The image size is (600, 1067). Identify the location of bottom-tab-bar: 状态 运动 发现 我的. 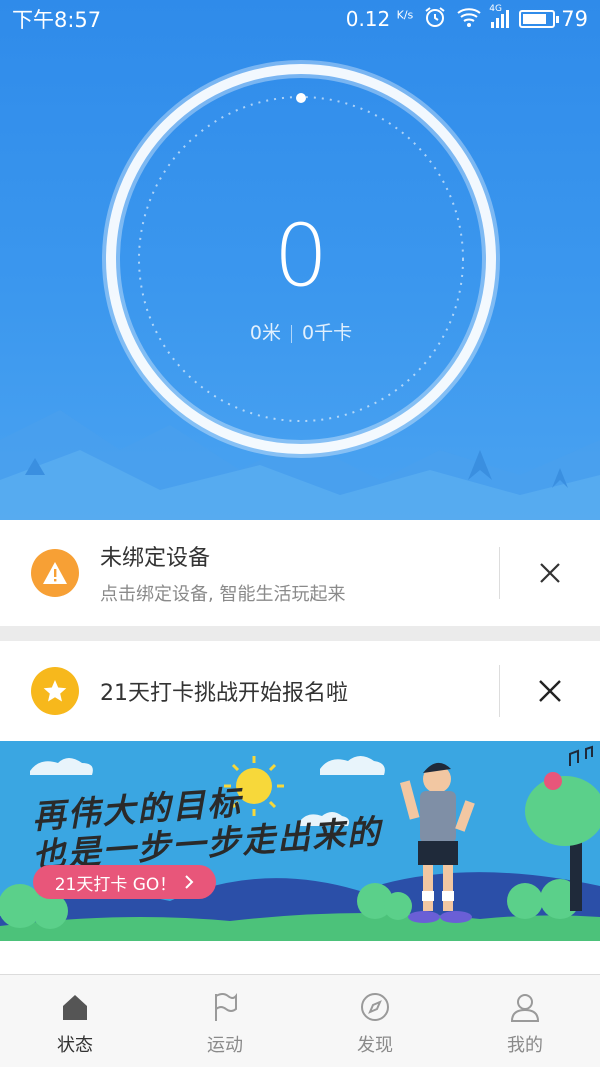
(300, 1020).